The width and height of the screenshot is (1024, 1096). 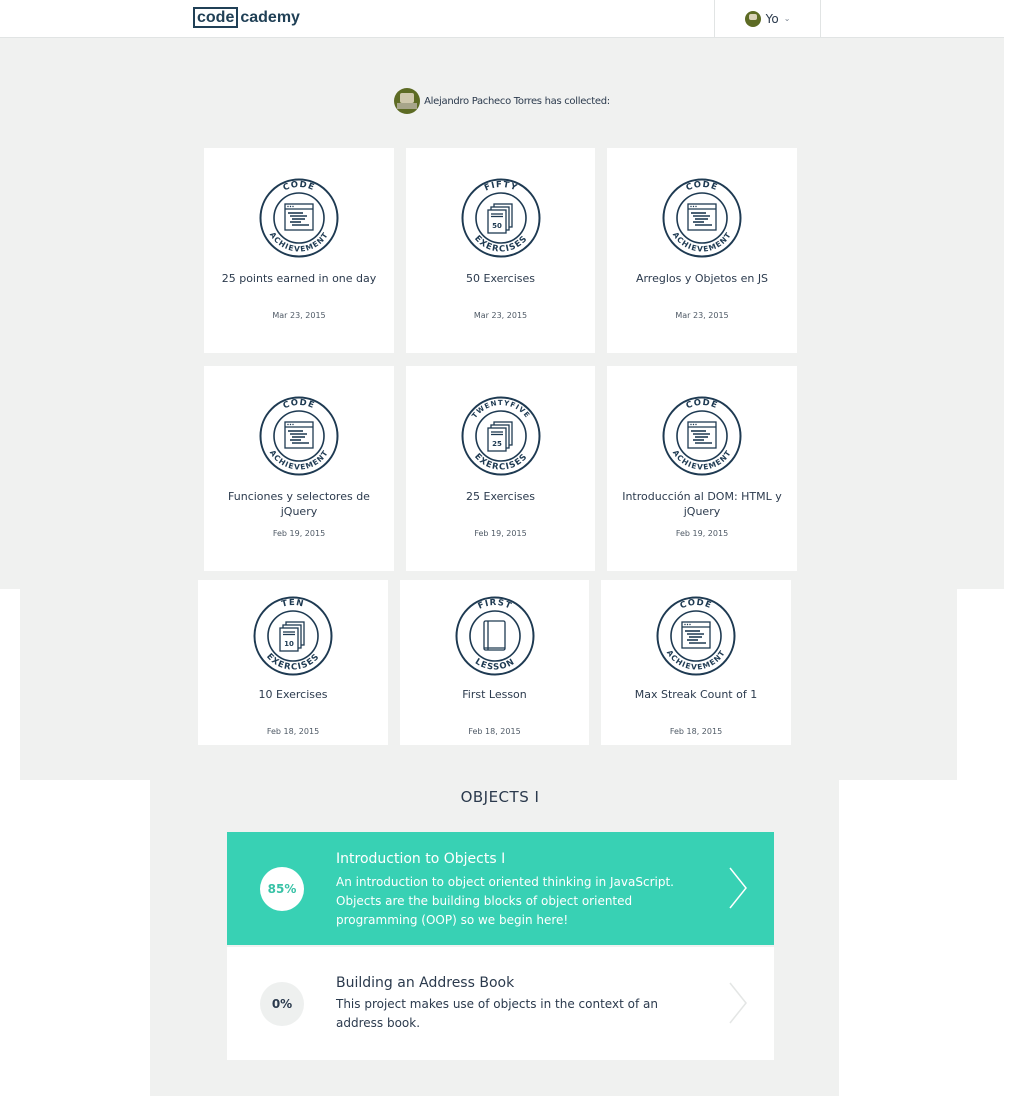 I want to click on achievement-title: Max Streak Count of 1, so click(x=696, y=694).